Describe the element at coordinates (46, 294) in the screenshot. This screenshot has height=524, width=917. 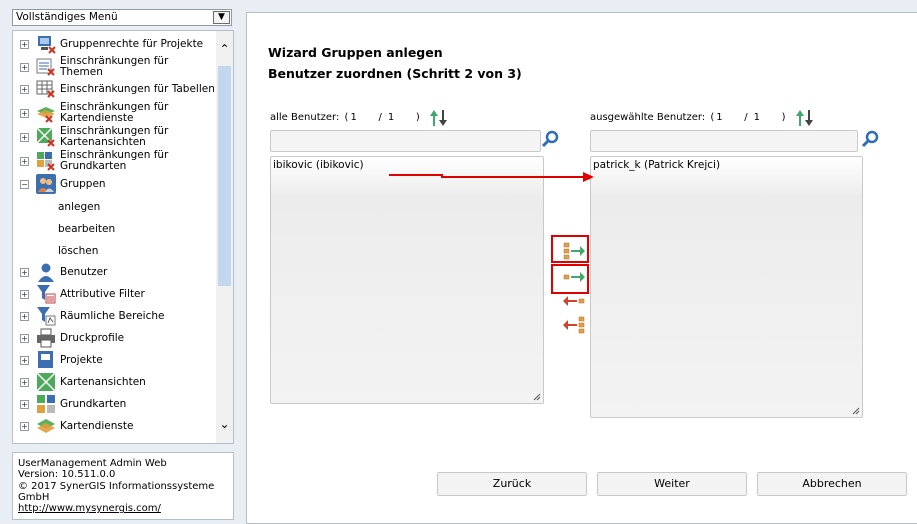
I see `attribute-filter-icon` at that location.